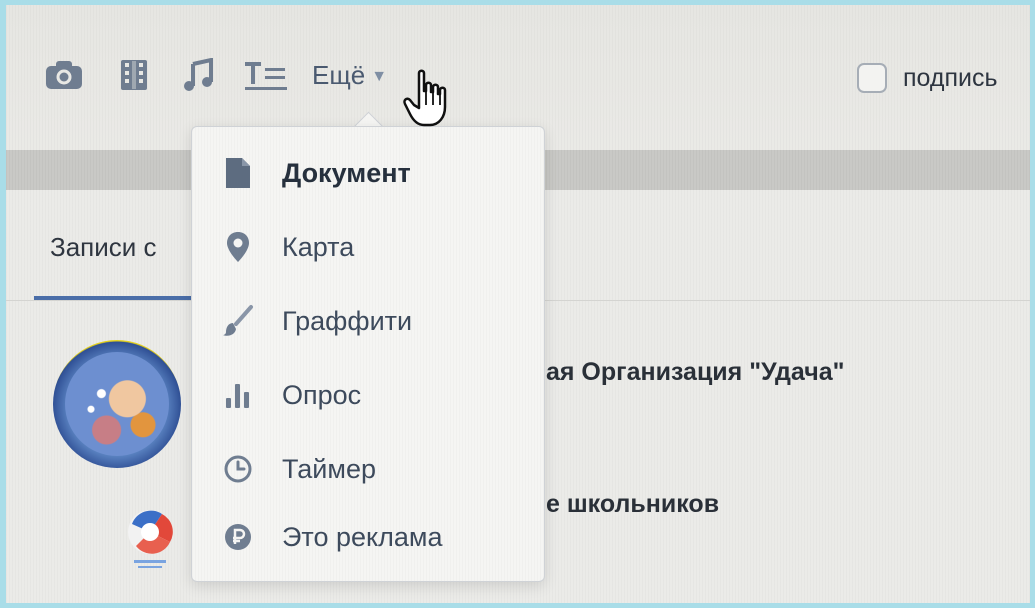  Describe the element at coordinates (346, 172) in the screenshot. I see `menu-item-label: Документ` at that location.